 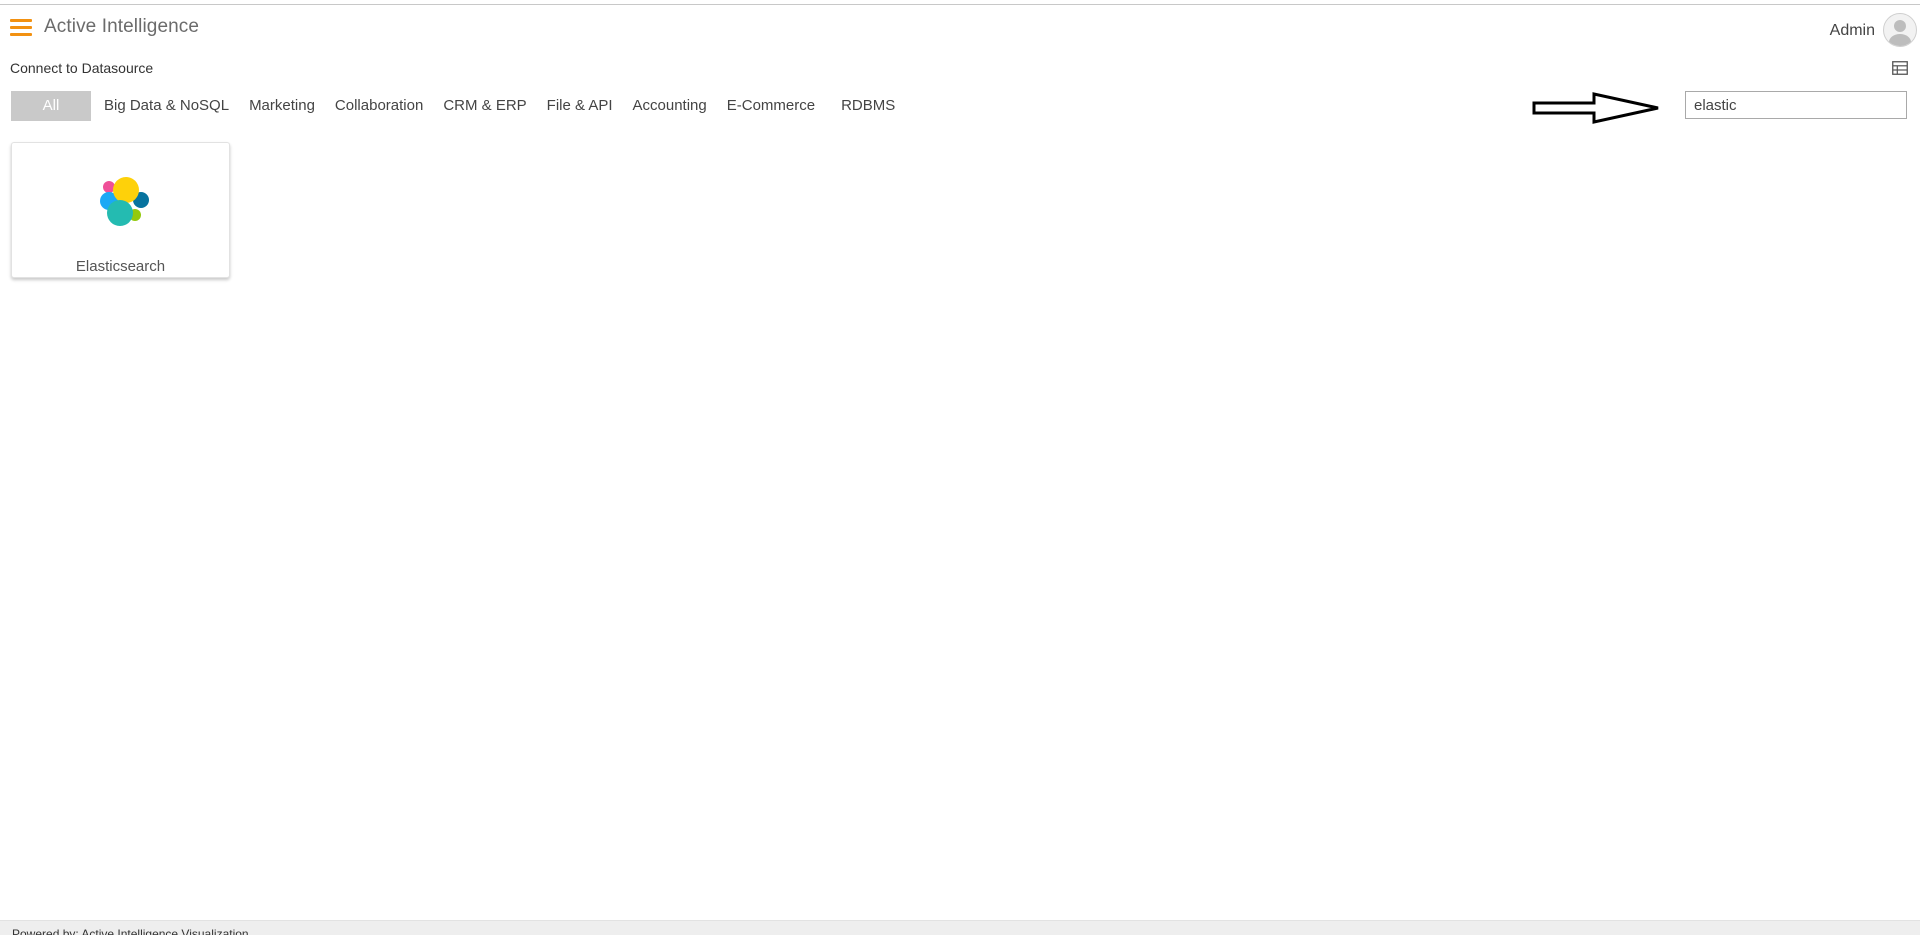 I want to click on datasource-card-elasticsearch: Elasticsearch, so click(x=120, y=210).